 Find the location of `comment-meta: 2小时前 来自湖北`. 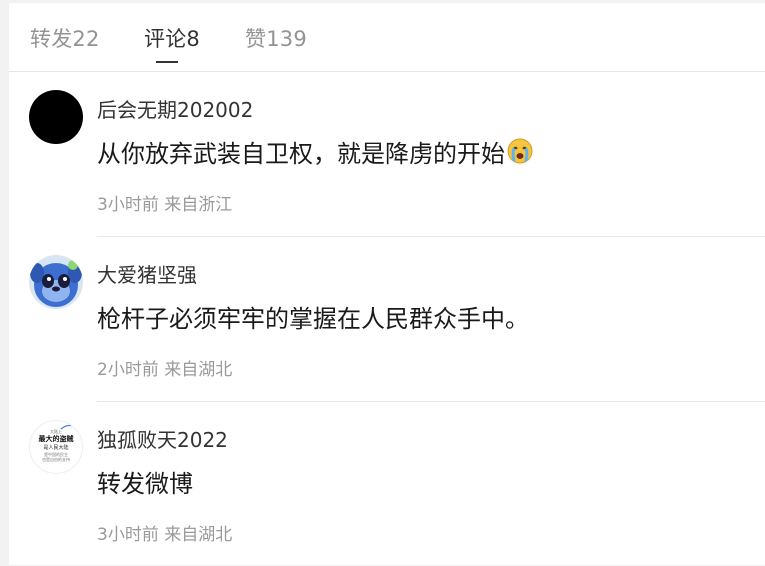

comment-meta: 2小时前 来自湖北 is located at coordinates (164, 367).